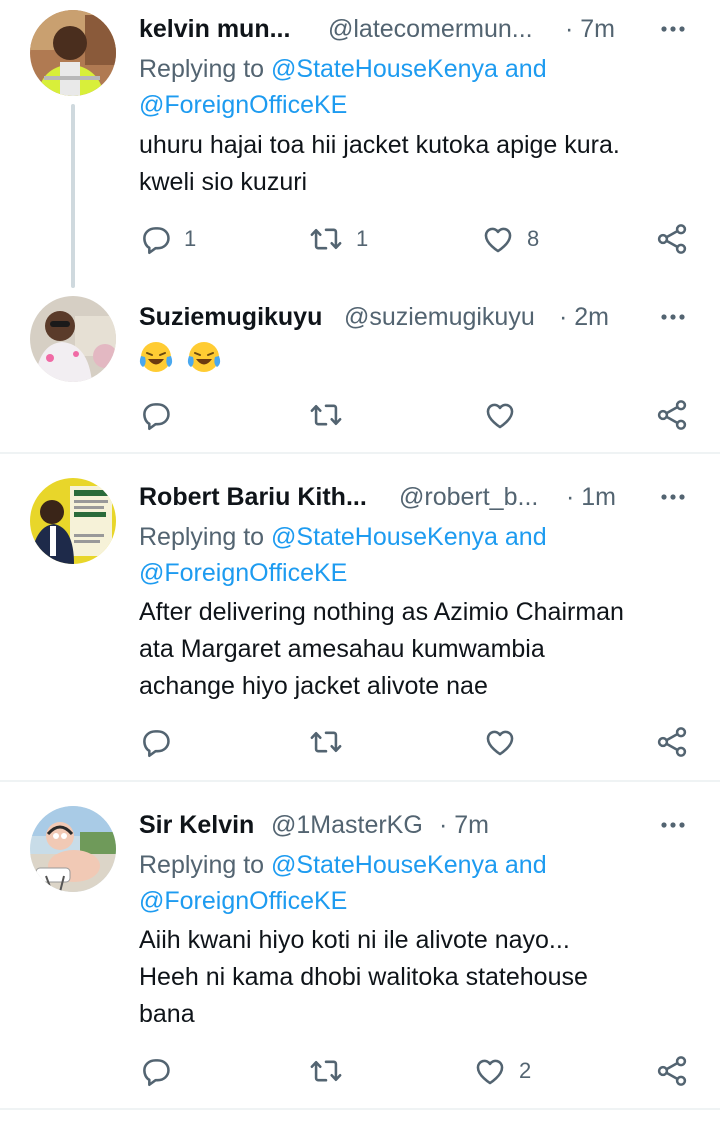  Describe the element at coordinates (584, 317) in the screenshot. I see `timestamp: · 2m` at that location.